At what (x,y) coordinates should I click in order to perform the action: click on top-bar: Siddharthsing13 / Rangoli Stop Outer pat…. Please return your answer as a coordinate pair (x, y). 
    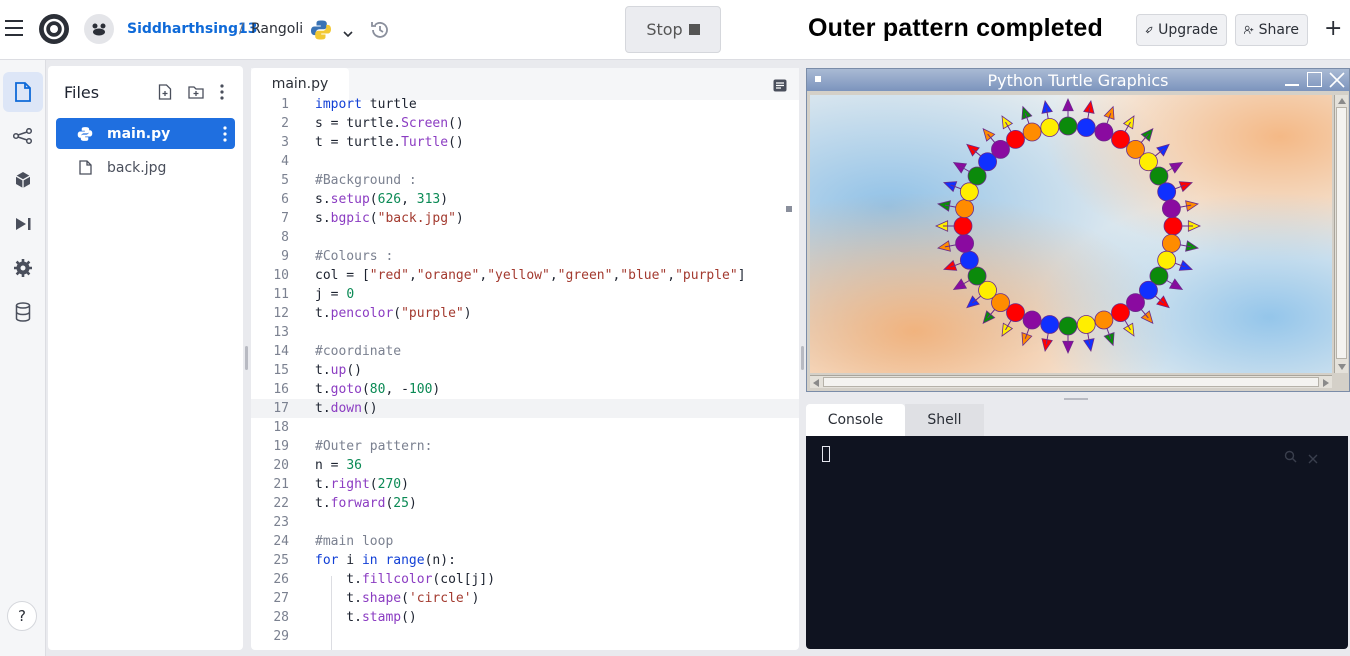
    Looking at the image, I should click on (675, 30).